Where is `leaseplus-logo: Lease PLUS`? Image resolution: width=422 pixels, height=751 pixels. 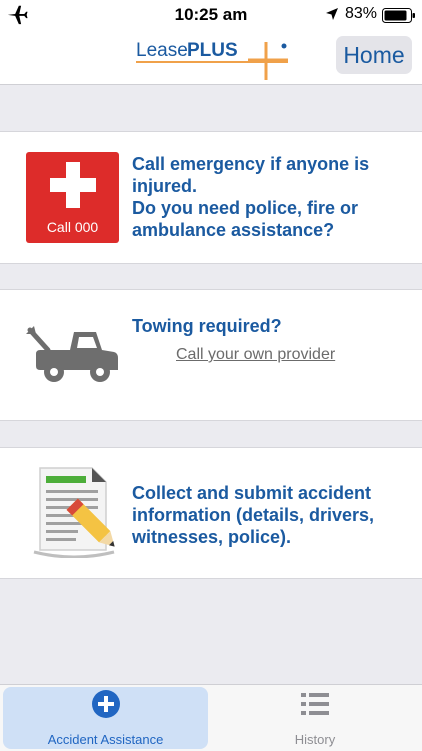 leaseplus-logo: Lease PLUS is located at coordinates (212, 60).